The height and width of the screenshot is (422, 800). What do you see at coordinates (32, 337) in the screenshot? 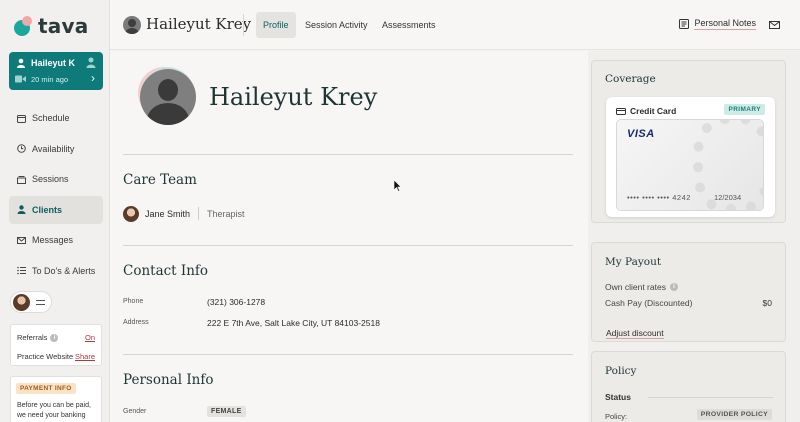
I see `referrals-label: Referrals` at bounding box center [32, 337].